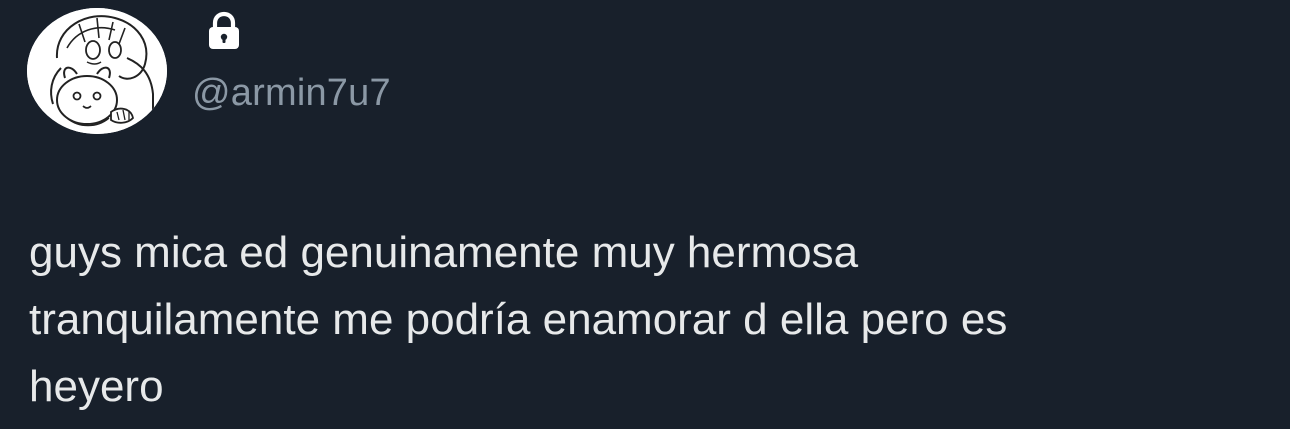 This screenshot has height=429, width=1290. Describe the element at coordinates (291, 93) in the screenshot. I see `user-handle: @armin7u7` at that location.